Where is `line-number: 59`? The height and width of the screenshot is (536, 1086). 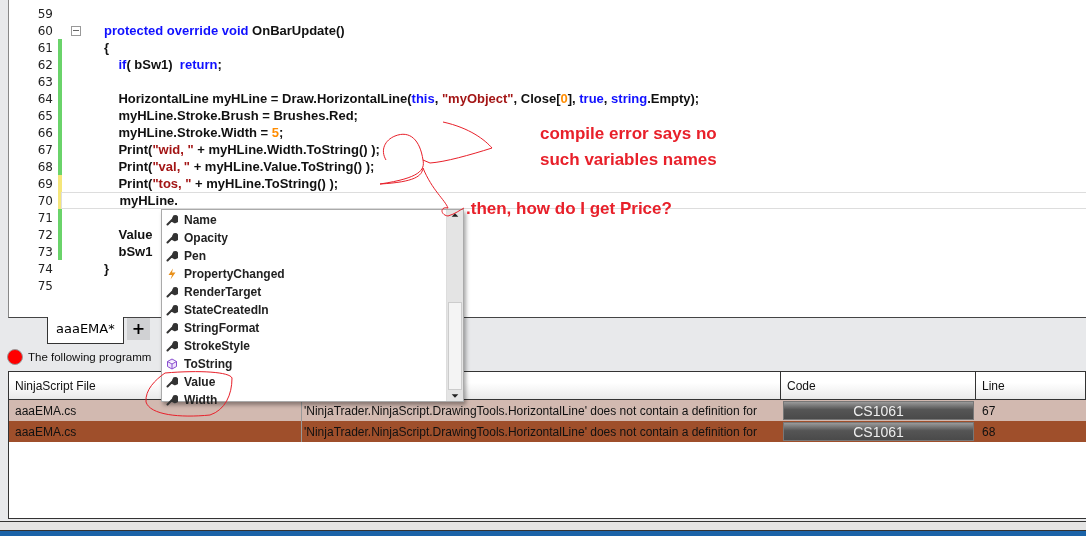 line-number: 59 is located at coordinates (44, 13).